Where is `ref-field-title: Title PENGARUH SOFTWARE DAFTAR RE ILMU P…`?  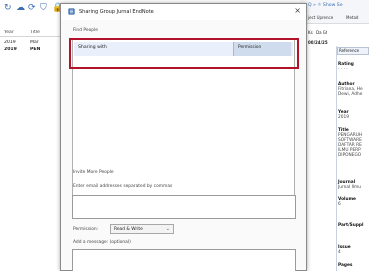 ref-field-title: Title PENGARUH SOFTWARE DAFTAR RE ILMU P… is located at coordinates (350, 143).